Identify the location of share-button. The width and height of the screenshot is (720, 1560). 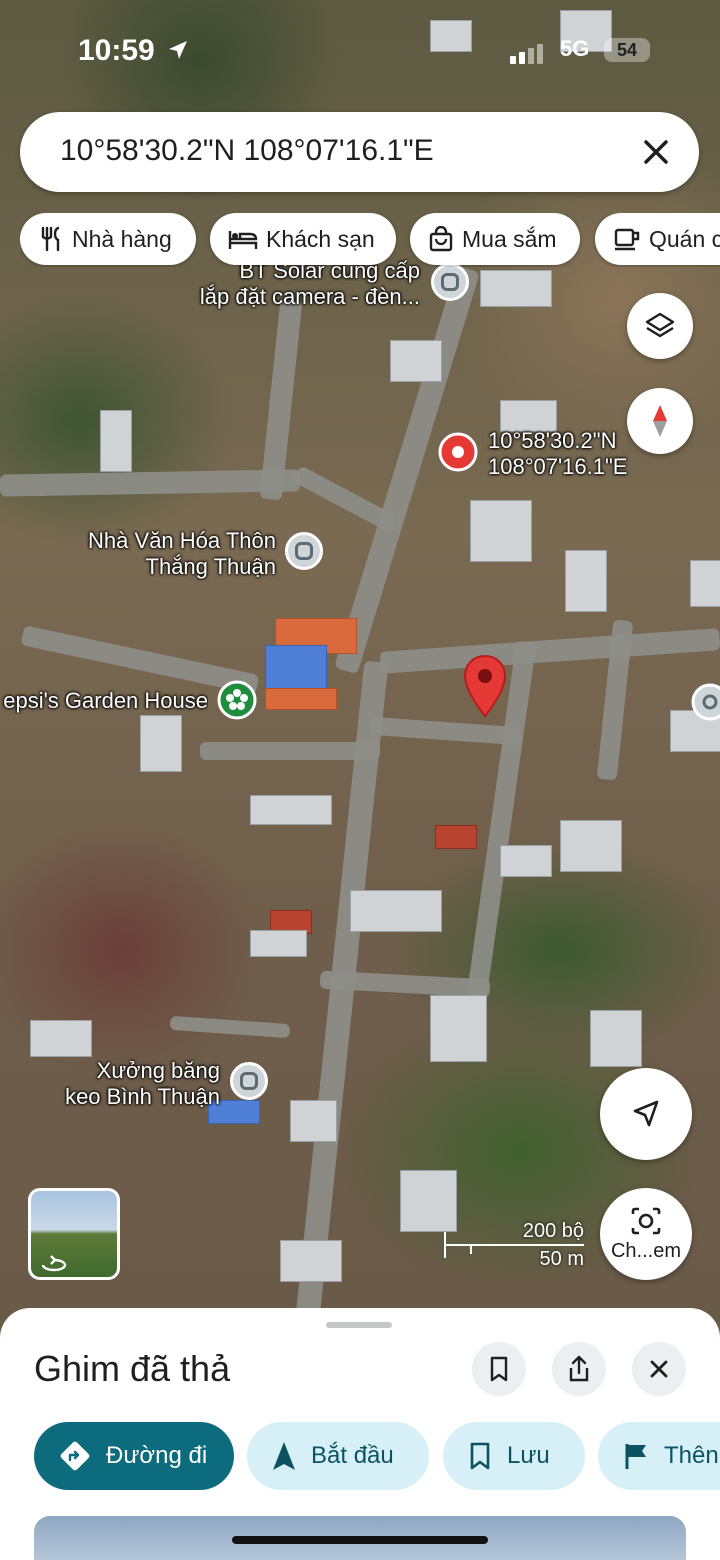
(579, 1369).